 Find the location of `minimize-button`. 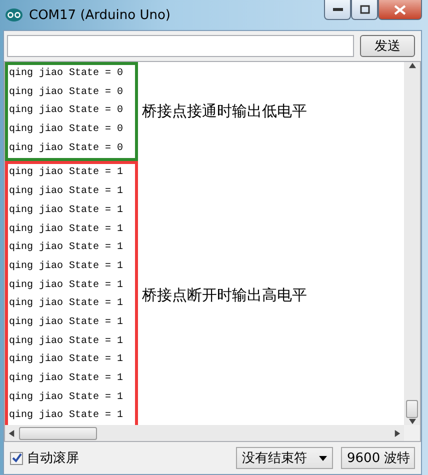

minimize-button is located at coordinates (337, 10).